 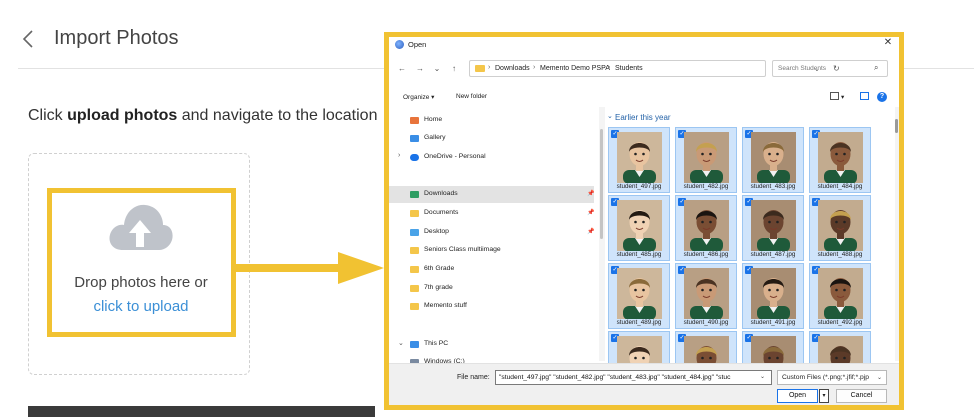 I want to click on instructions-prefix: Click, so click(x=48, y=115).